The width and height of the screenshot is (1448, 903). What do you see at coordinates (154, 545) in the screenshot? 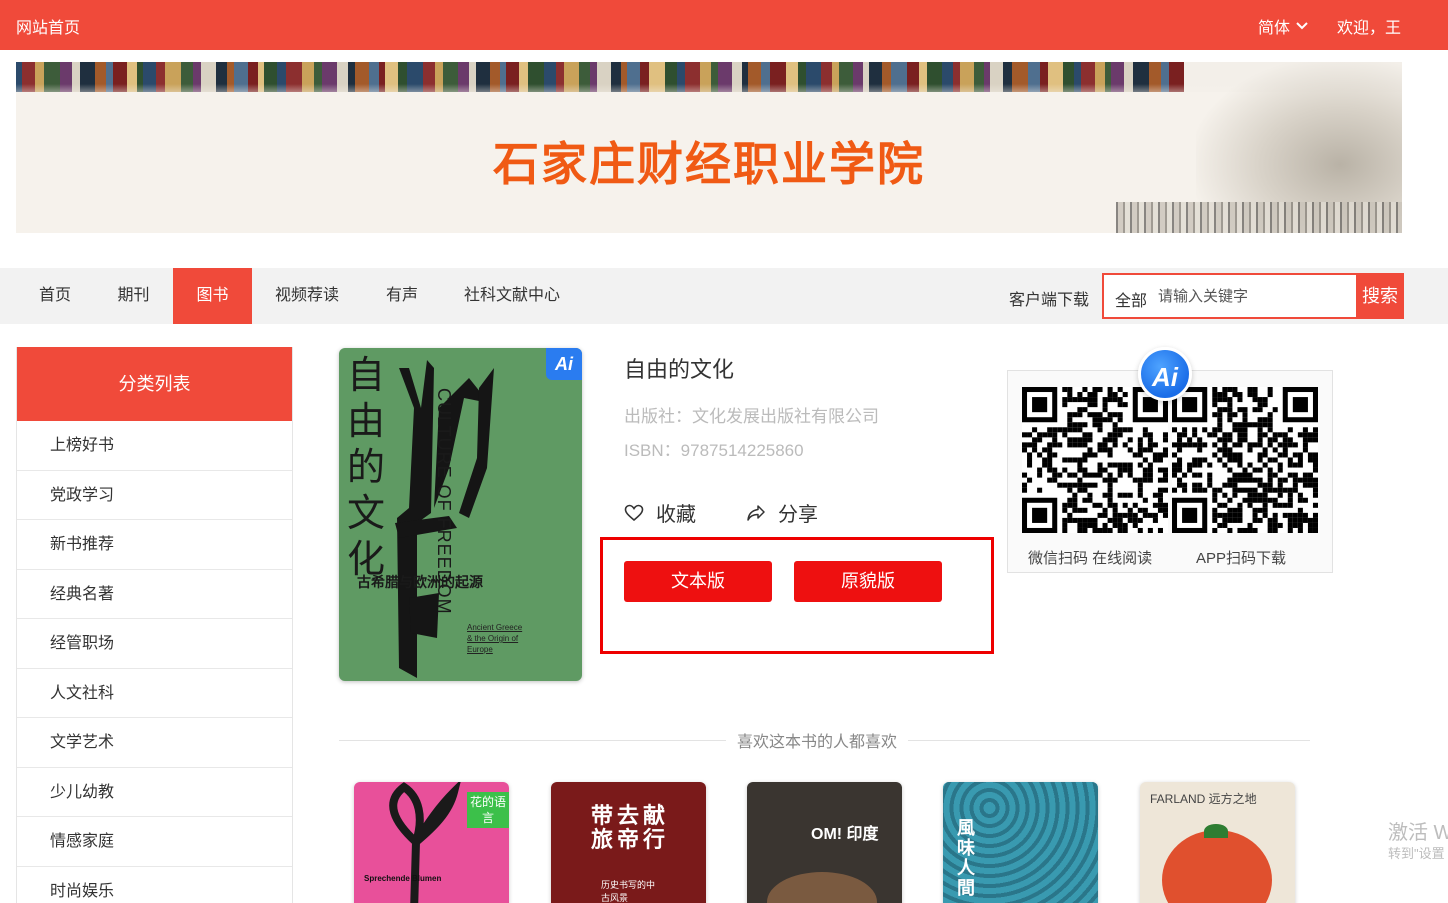
I see `category-item: 新书推荐` at bounding box center [154, 545].